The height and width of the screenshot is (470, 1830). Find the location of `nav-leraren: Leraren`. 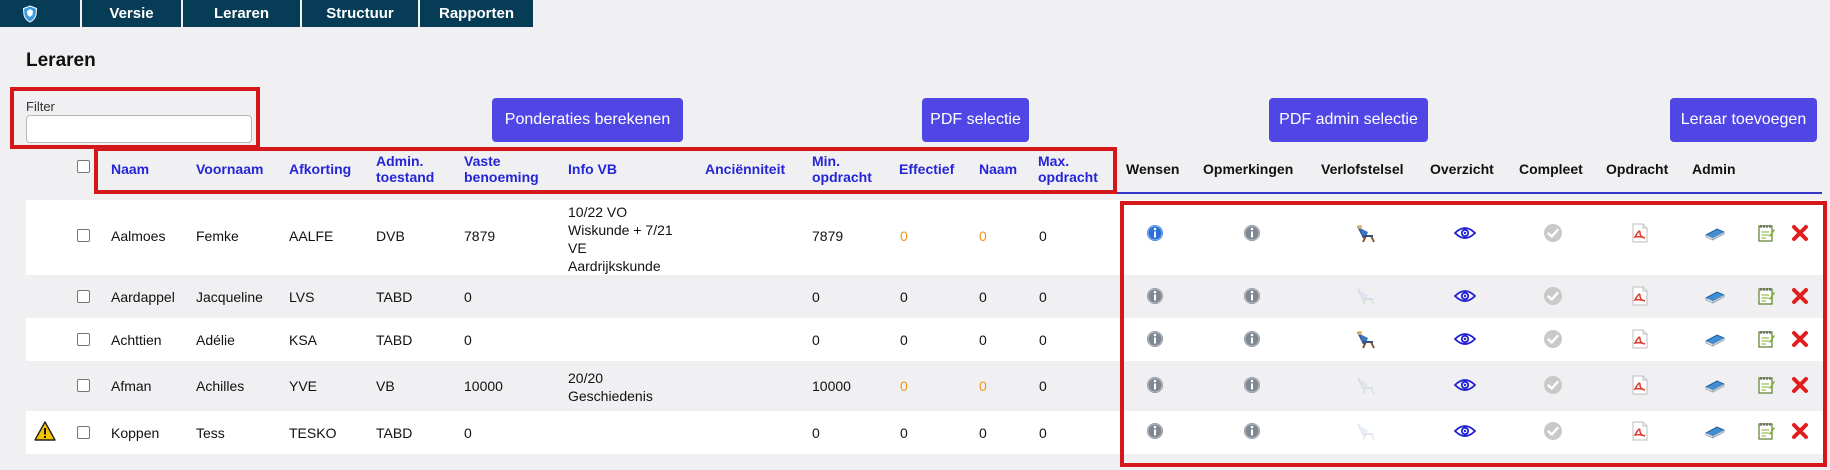

nav-leraren: Leraren is located at coordinates (242, 13).